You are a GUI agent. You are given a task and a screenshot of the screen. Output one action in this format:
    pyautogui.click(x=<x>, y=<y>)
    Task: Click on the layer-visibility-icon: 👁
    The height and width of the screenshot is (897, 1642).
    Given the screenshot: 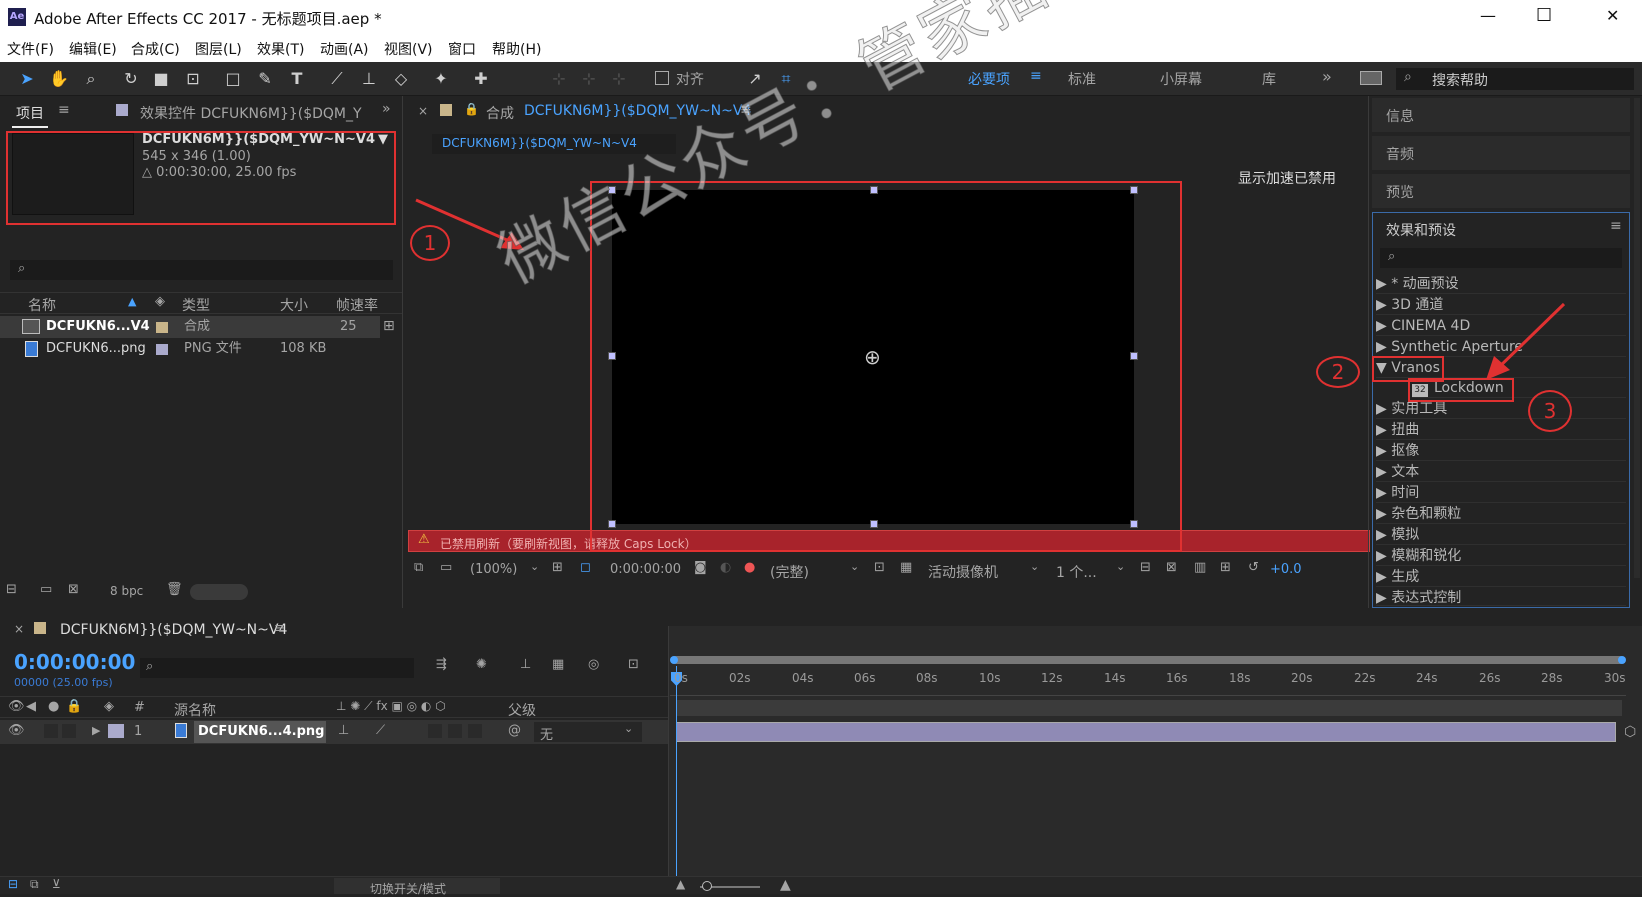 What is the action you would take?
    pyautogui.click(x=16, y=730)
    